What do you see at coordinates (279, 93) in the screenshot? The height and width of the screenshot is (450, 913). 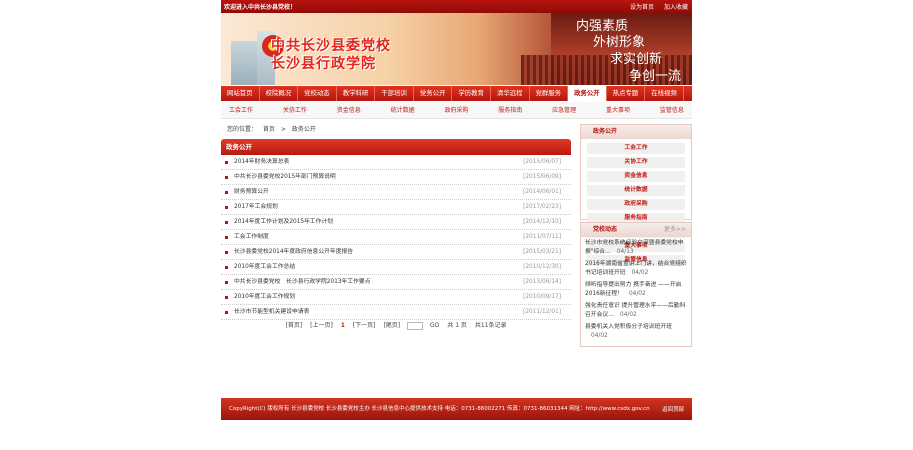 I see `nav-item: 校院概况` at bounding box center [279, 93].